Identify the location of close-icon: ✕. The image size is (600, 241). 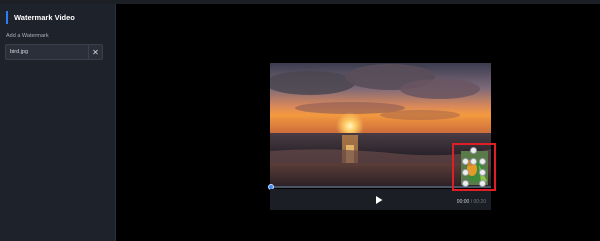
(95, 52).